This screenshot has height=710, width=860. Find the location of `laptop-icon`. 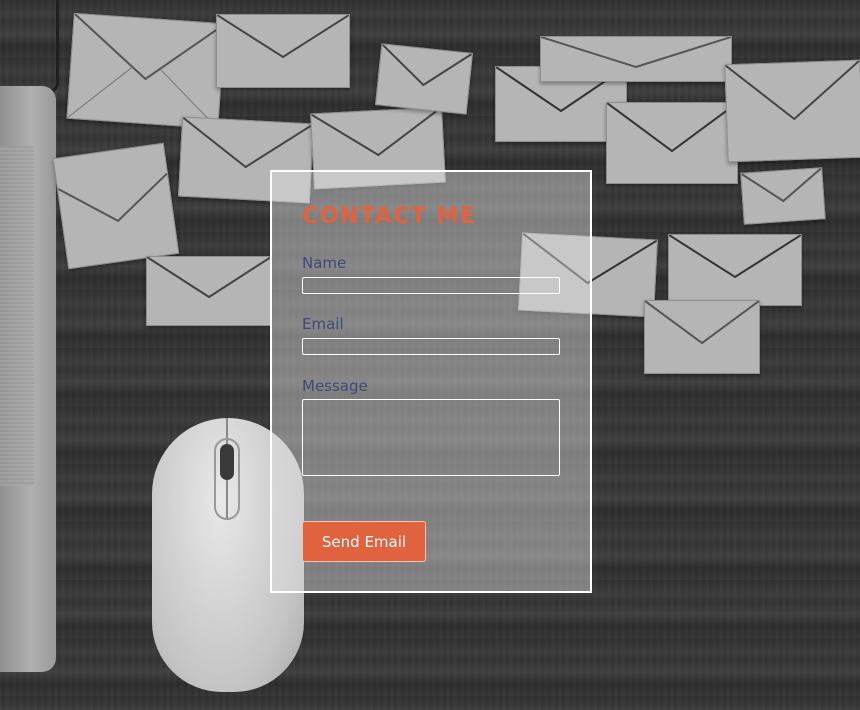

laptop-icon is located at coordinates (28, 379).